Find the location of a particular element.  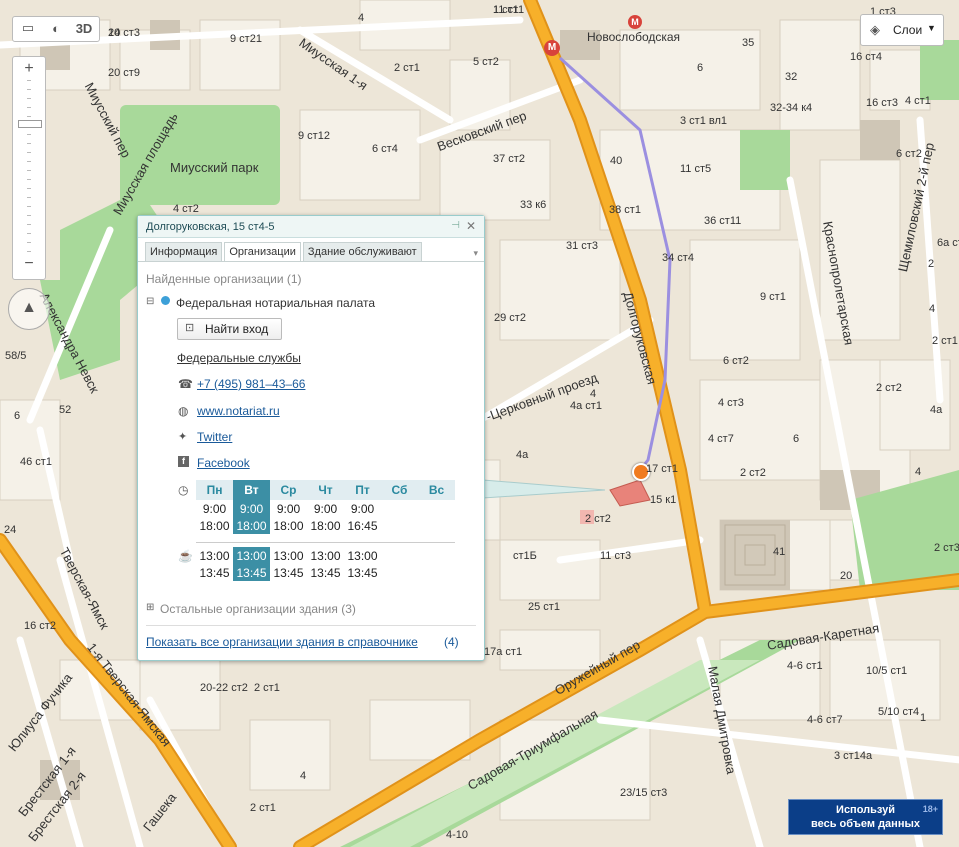

schedule-time: 13:00 is located at coordinates (251, 555).